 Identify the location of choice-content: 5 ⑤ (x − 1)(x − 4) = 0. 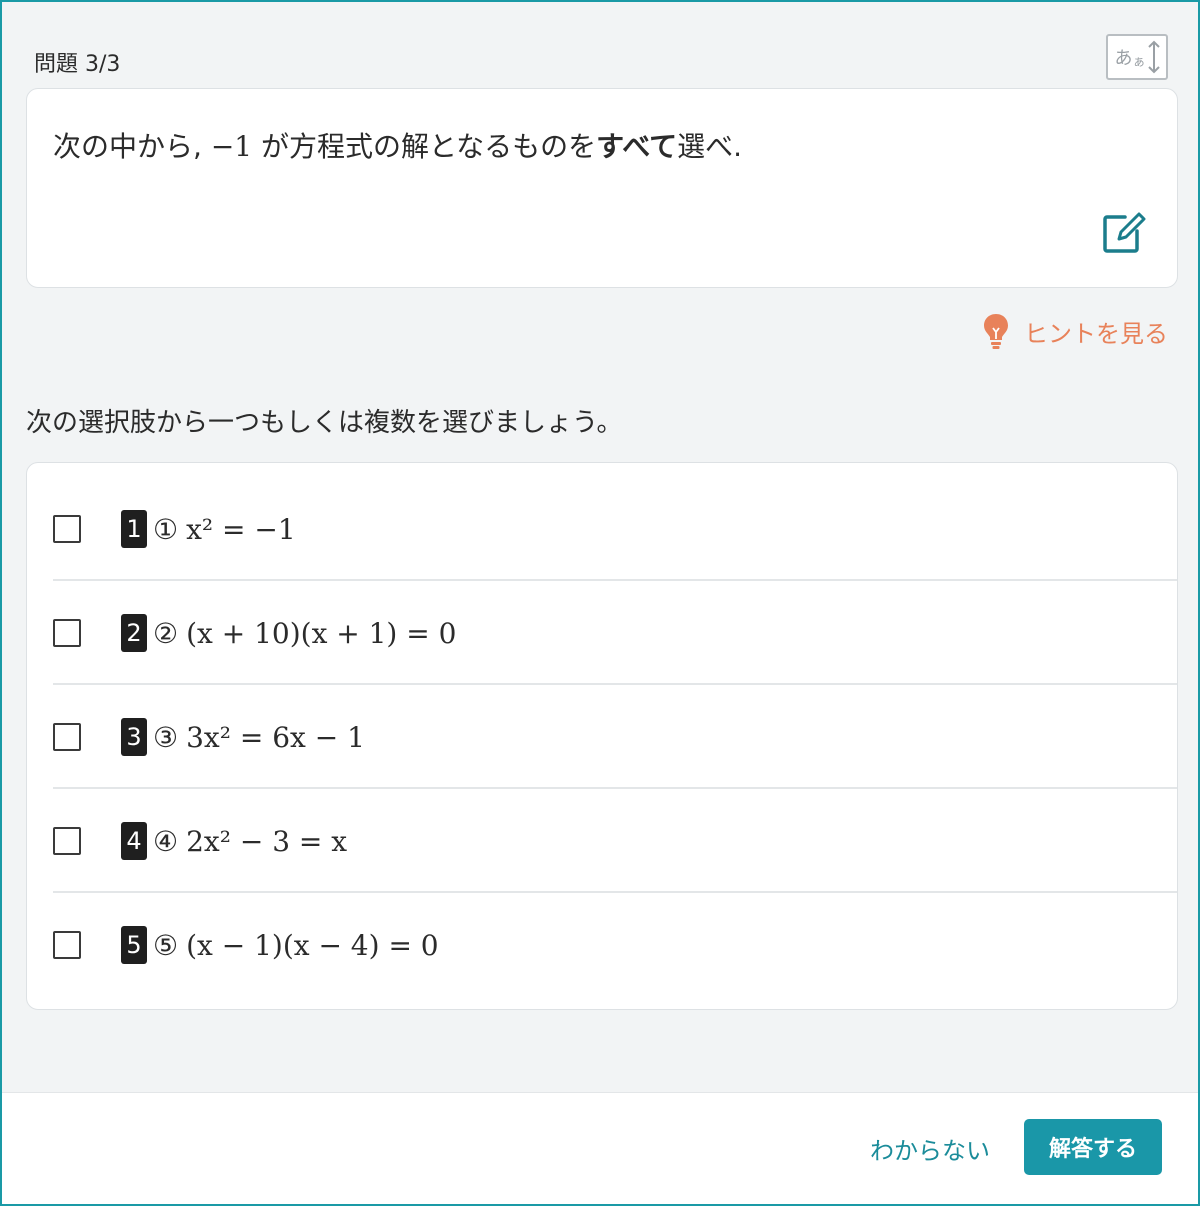
(280, 945).